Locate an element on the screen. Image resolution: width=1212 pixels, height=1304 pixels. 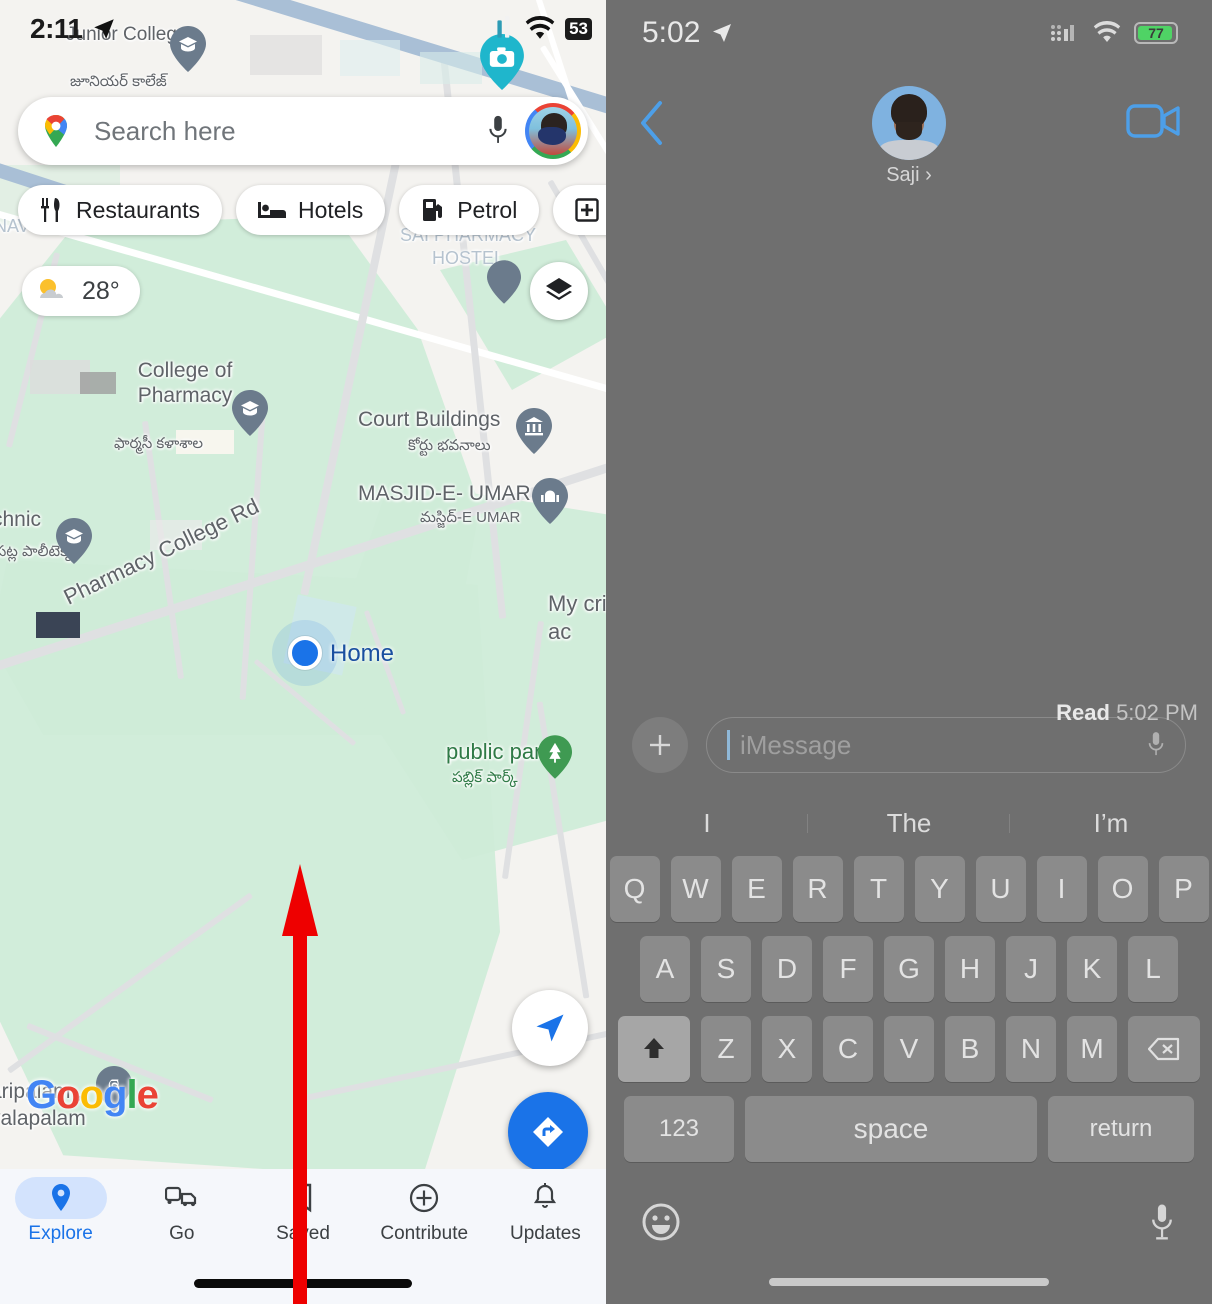
space-key: space is located at coordinates (891, 1129).